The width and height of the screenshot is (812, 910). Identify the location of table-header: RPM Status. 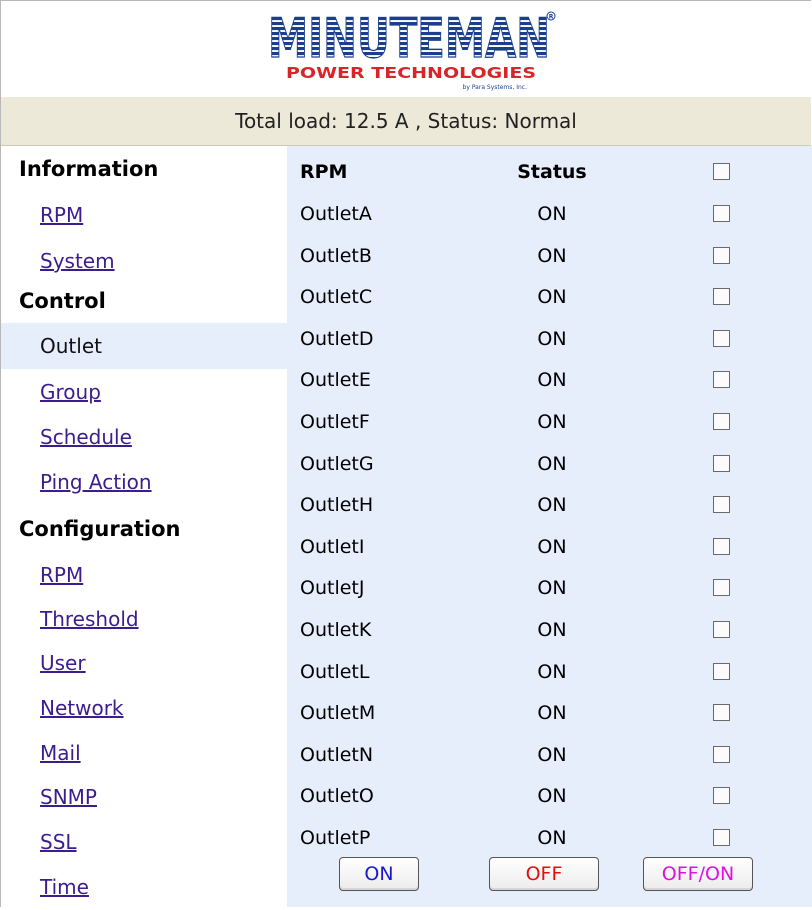
(549, 172).